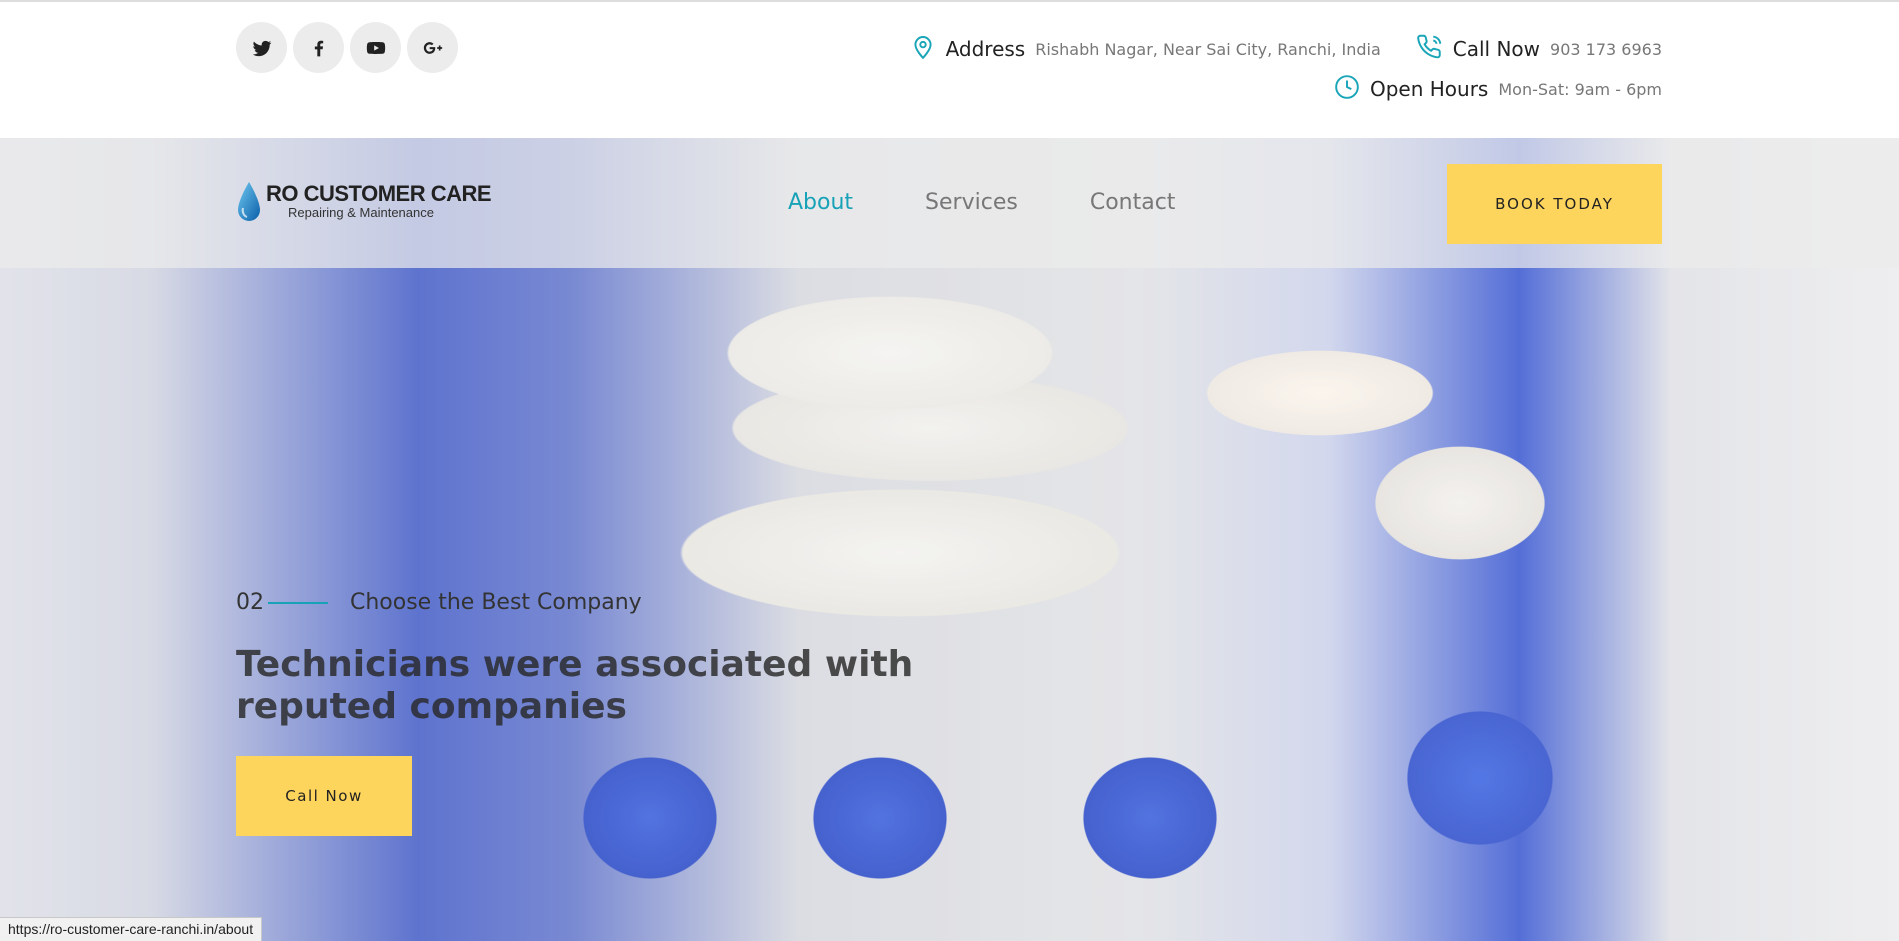  I want to click on logo-title: RO CUSTOMER CARE, so click(379, 193).